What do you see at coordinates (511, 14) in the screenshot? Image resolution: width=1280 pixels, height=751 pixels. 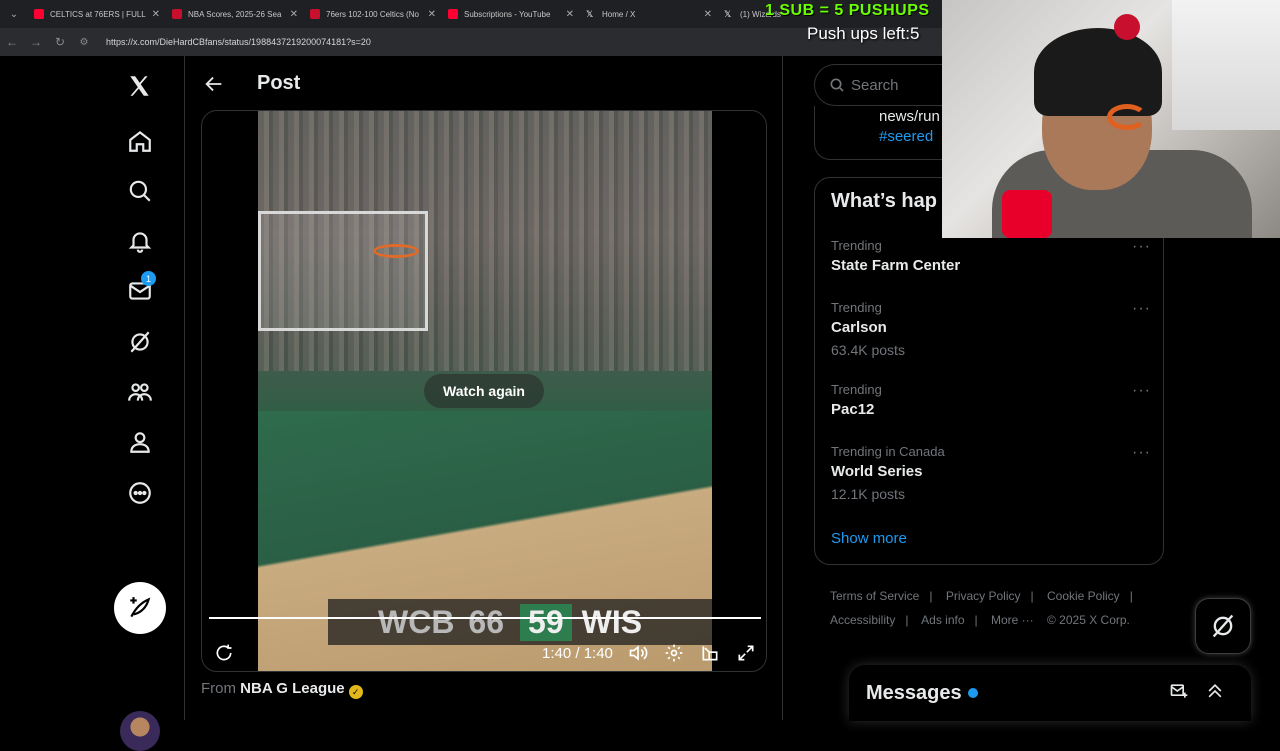 I see `browser-tab: Subscriptions - YouTube ✕` at bounding box center [511, 14].